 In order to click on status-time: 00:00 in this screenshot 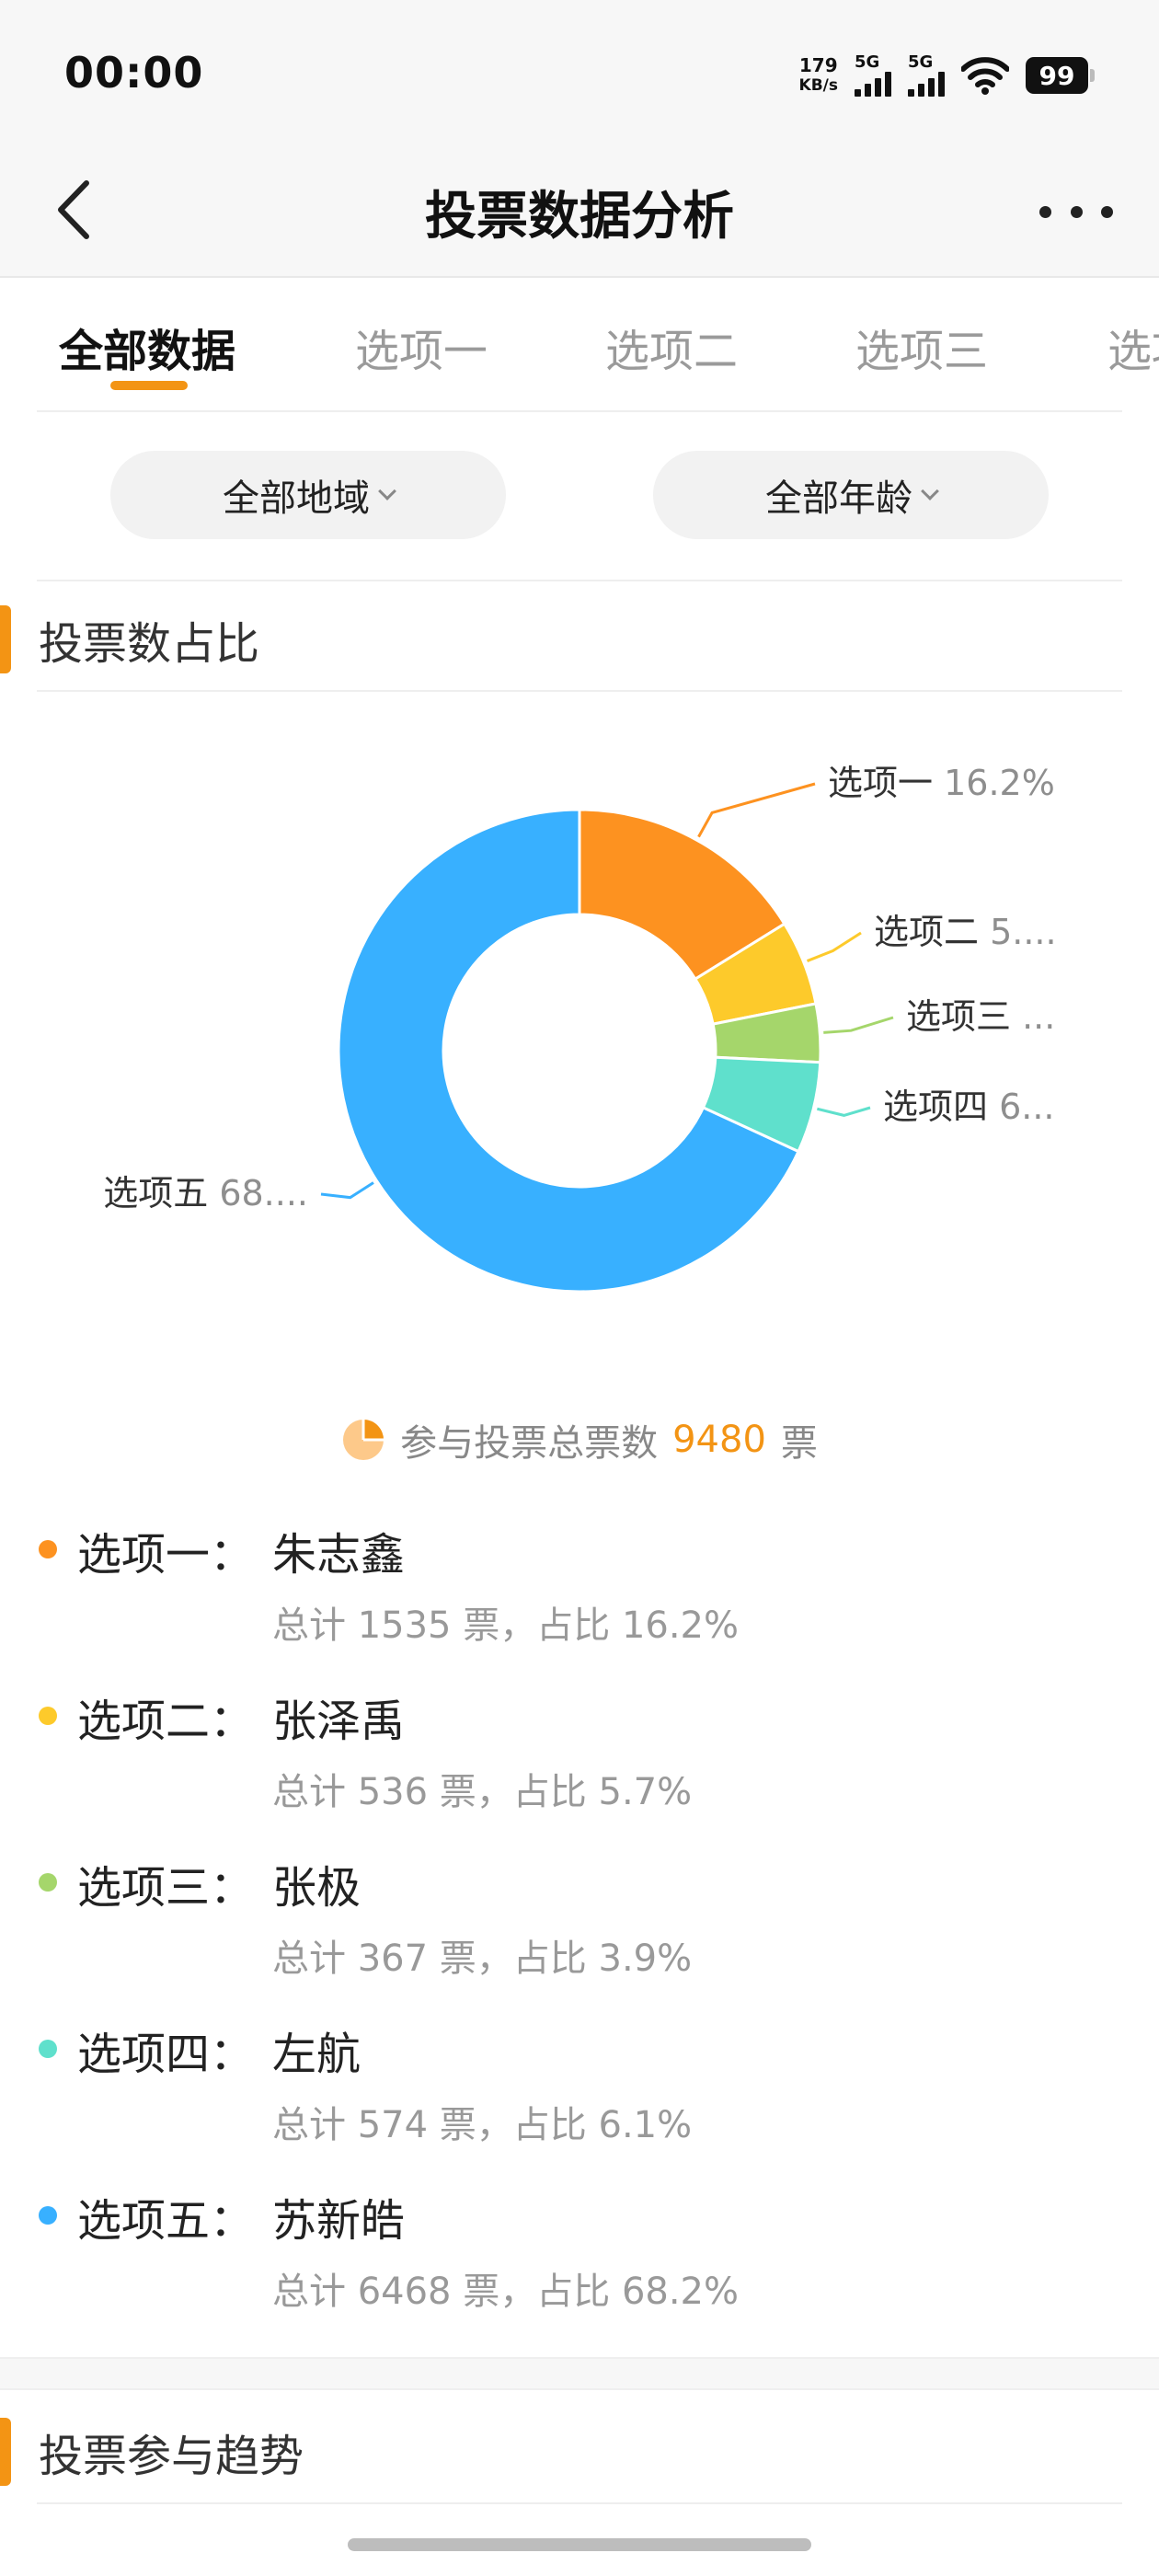, I will do `click(134, 73)`.